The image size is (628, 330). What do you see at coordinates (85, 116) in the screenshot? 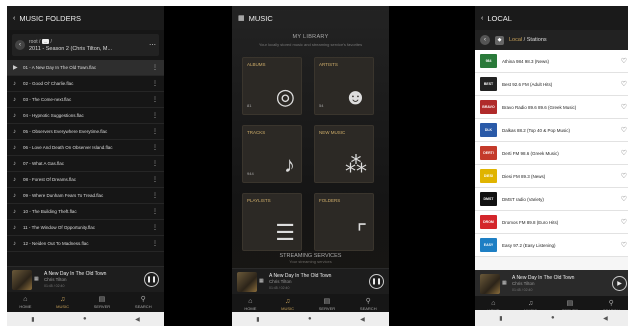
I see `track-row: ♪ 04 - Hypnotic Suggestions.flac ⋮` at bounding box center [85, 116].